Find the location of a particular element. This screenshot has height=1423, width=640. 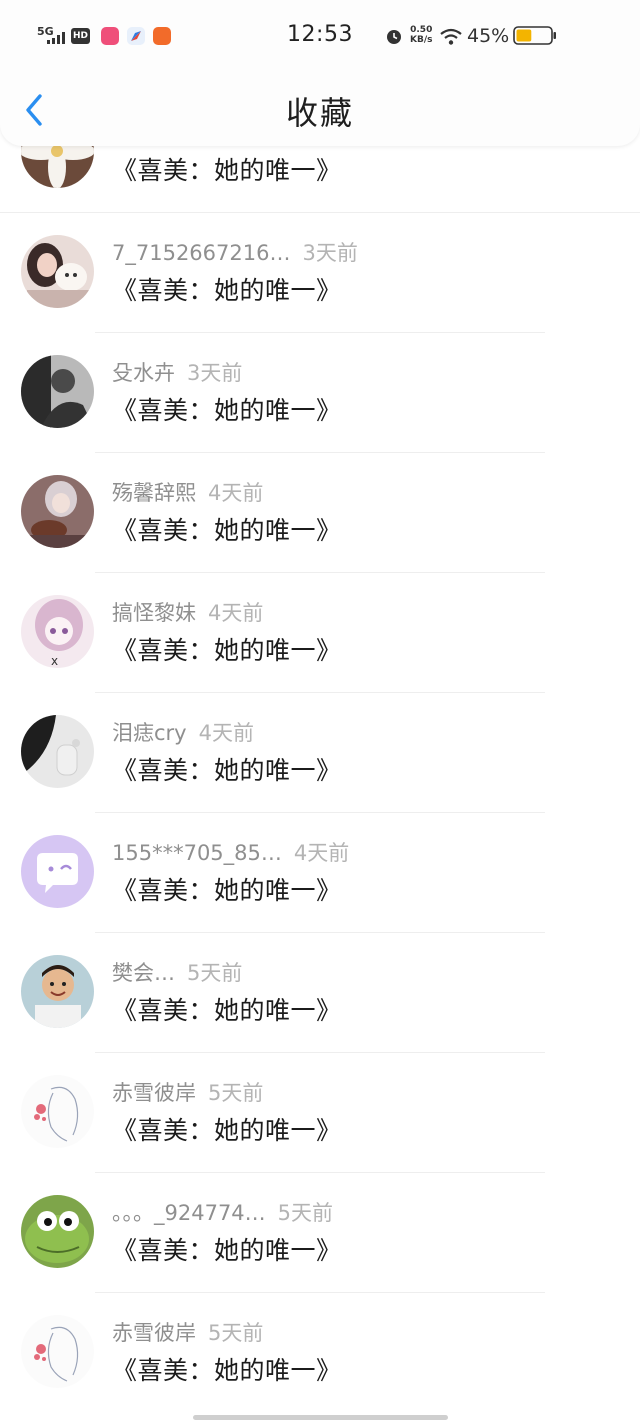

item-meta: 殇馨辞熙 4天前 is located at coordinates (187, 492).